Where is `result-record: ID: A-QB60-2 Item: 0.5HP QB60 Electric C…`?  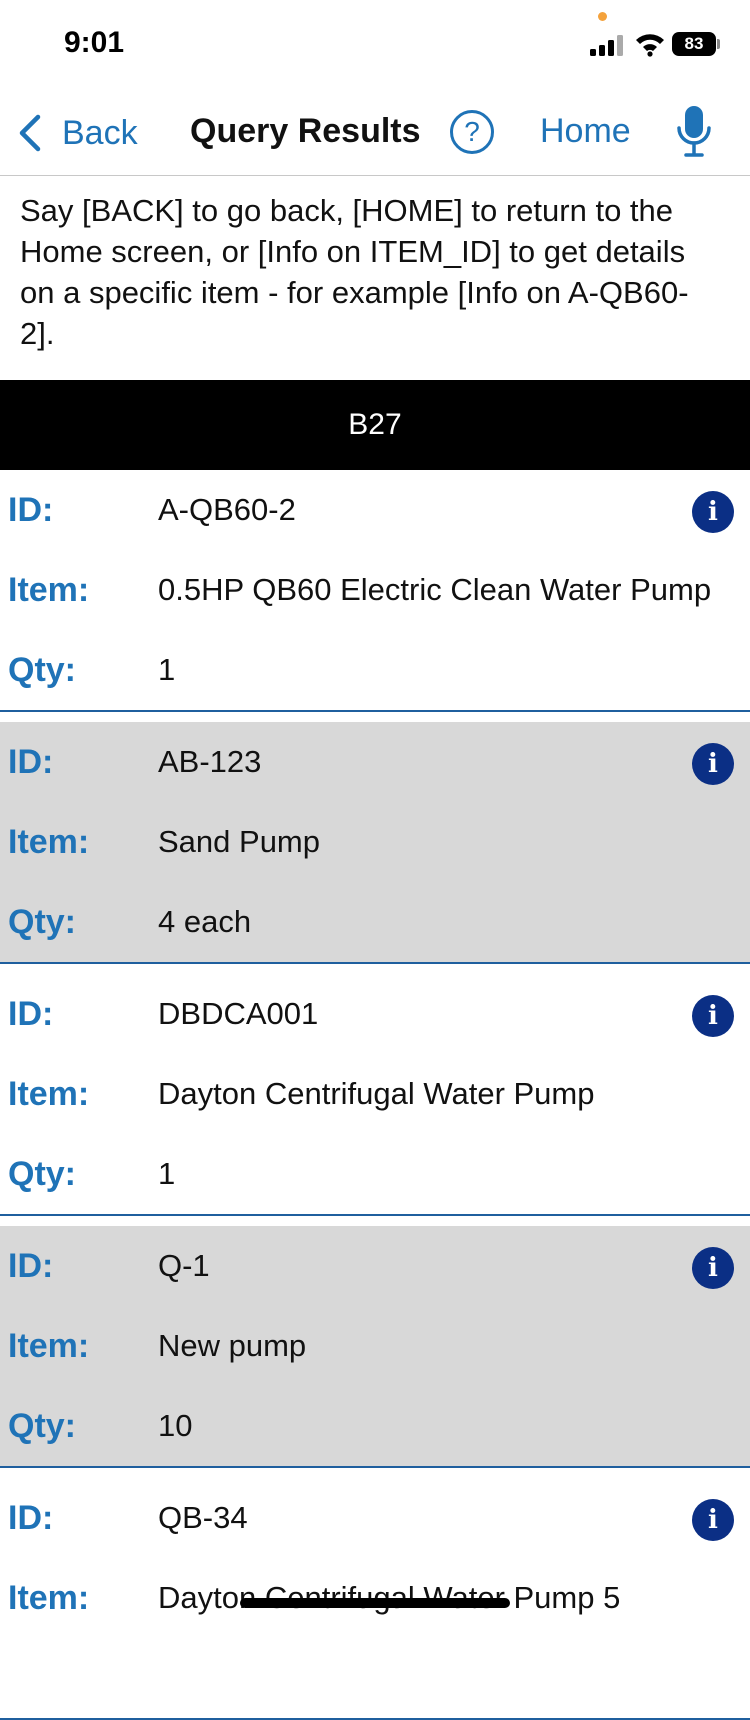 result-record: ID: A-QB60-2 Item: 0.5HP QB60 Electric C… is located at coordinates (375, 591).